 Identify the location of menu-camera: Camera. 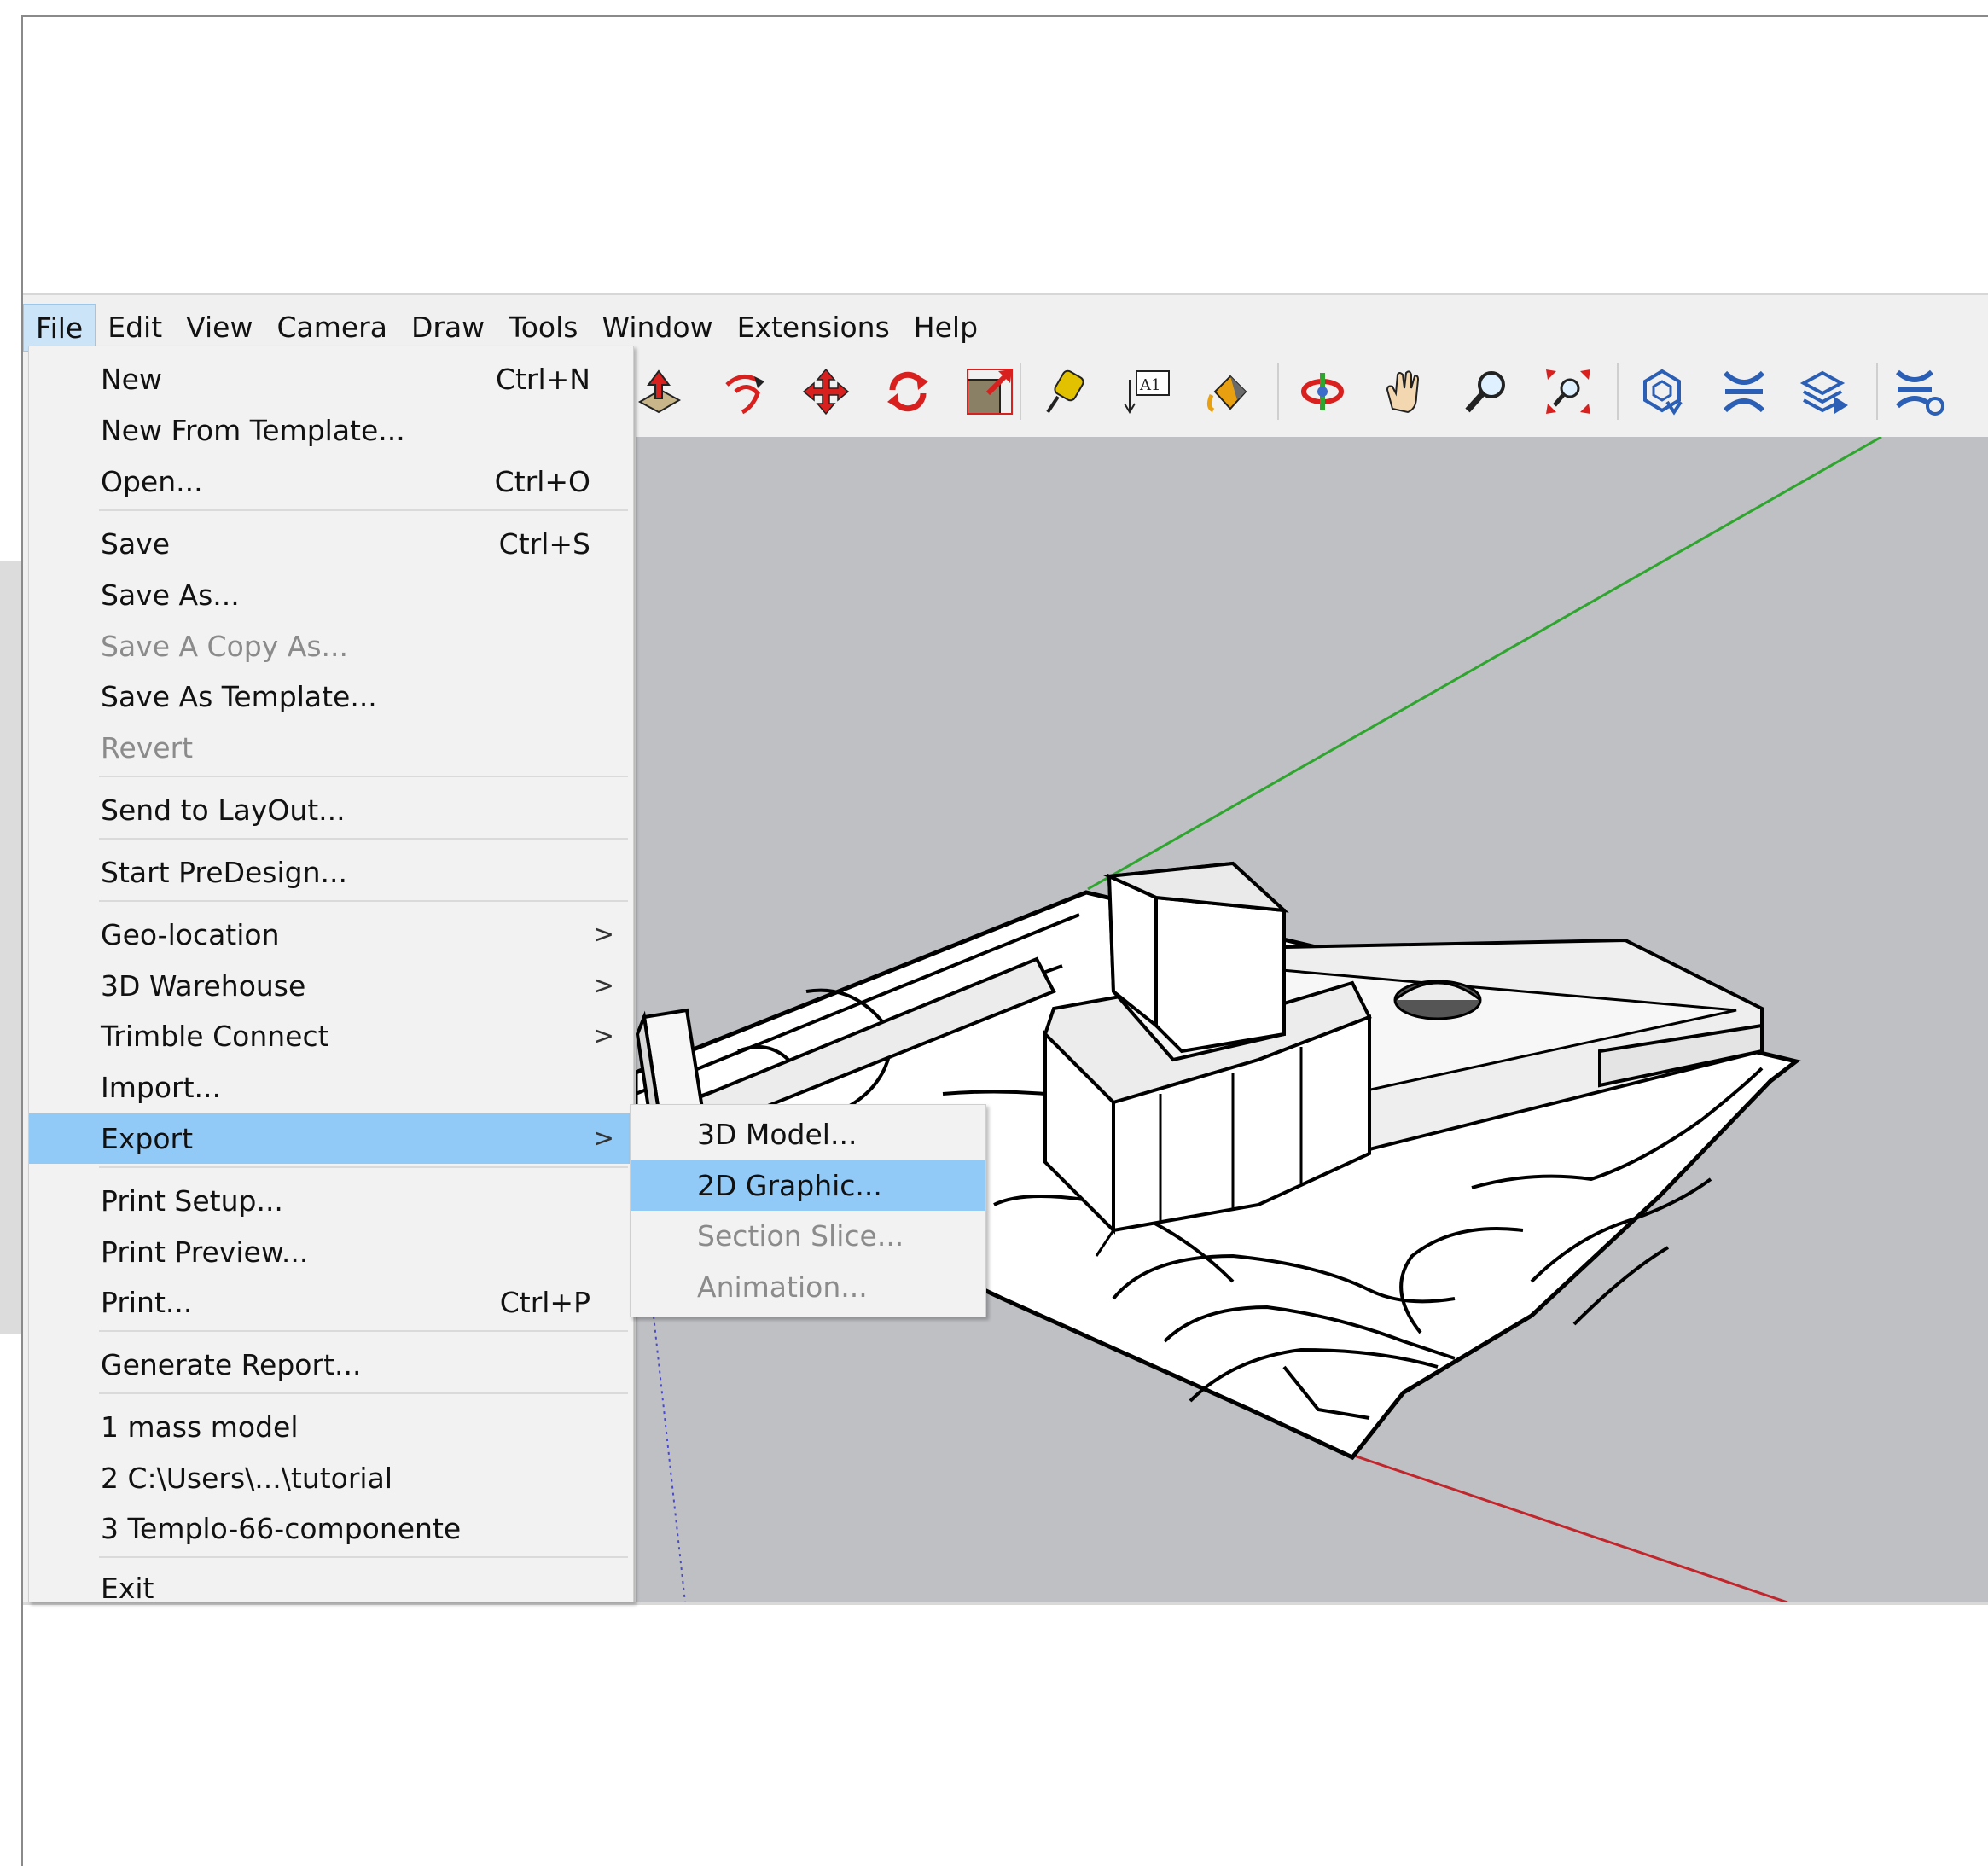
(331, 328).